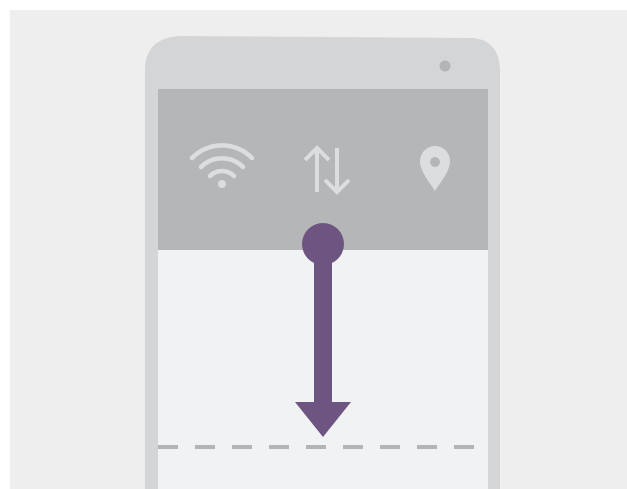  Describe the element at coordinates (323, 244) in the screenshot. I see `swipe-touch-point` at that location.